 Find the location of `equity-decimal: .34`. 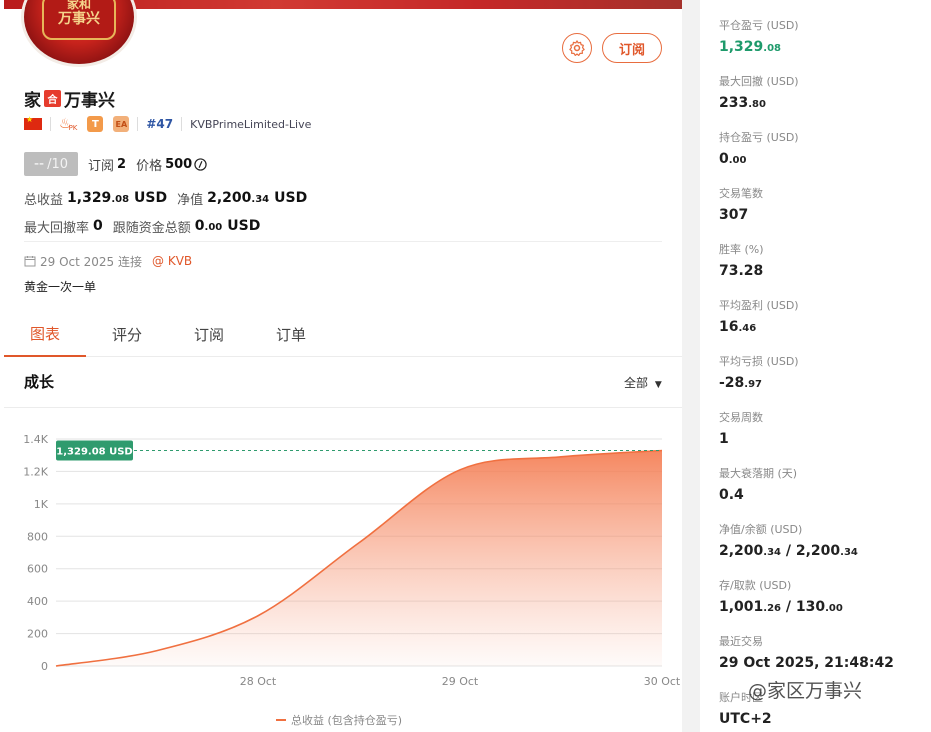

equity-decimal: .34 is located at coordinates (260, 199).